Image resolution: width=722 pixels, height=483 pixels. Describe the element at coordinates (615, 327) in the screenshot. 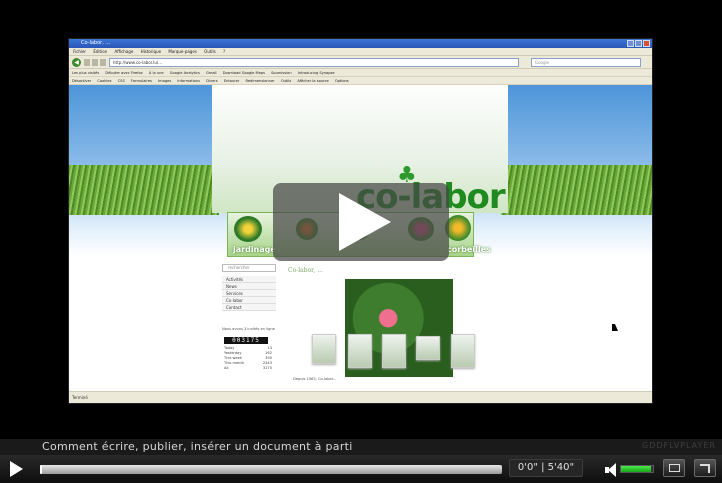

I see `mouse-cursor-icon` at that location.